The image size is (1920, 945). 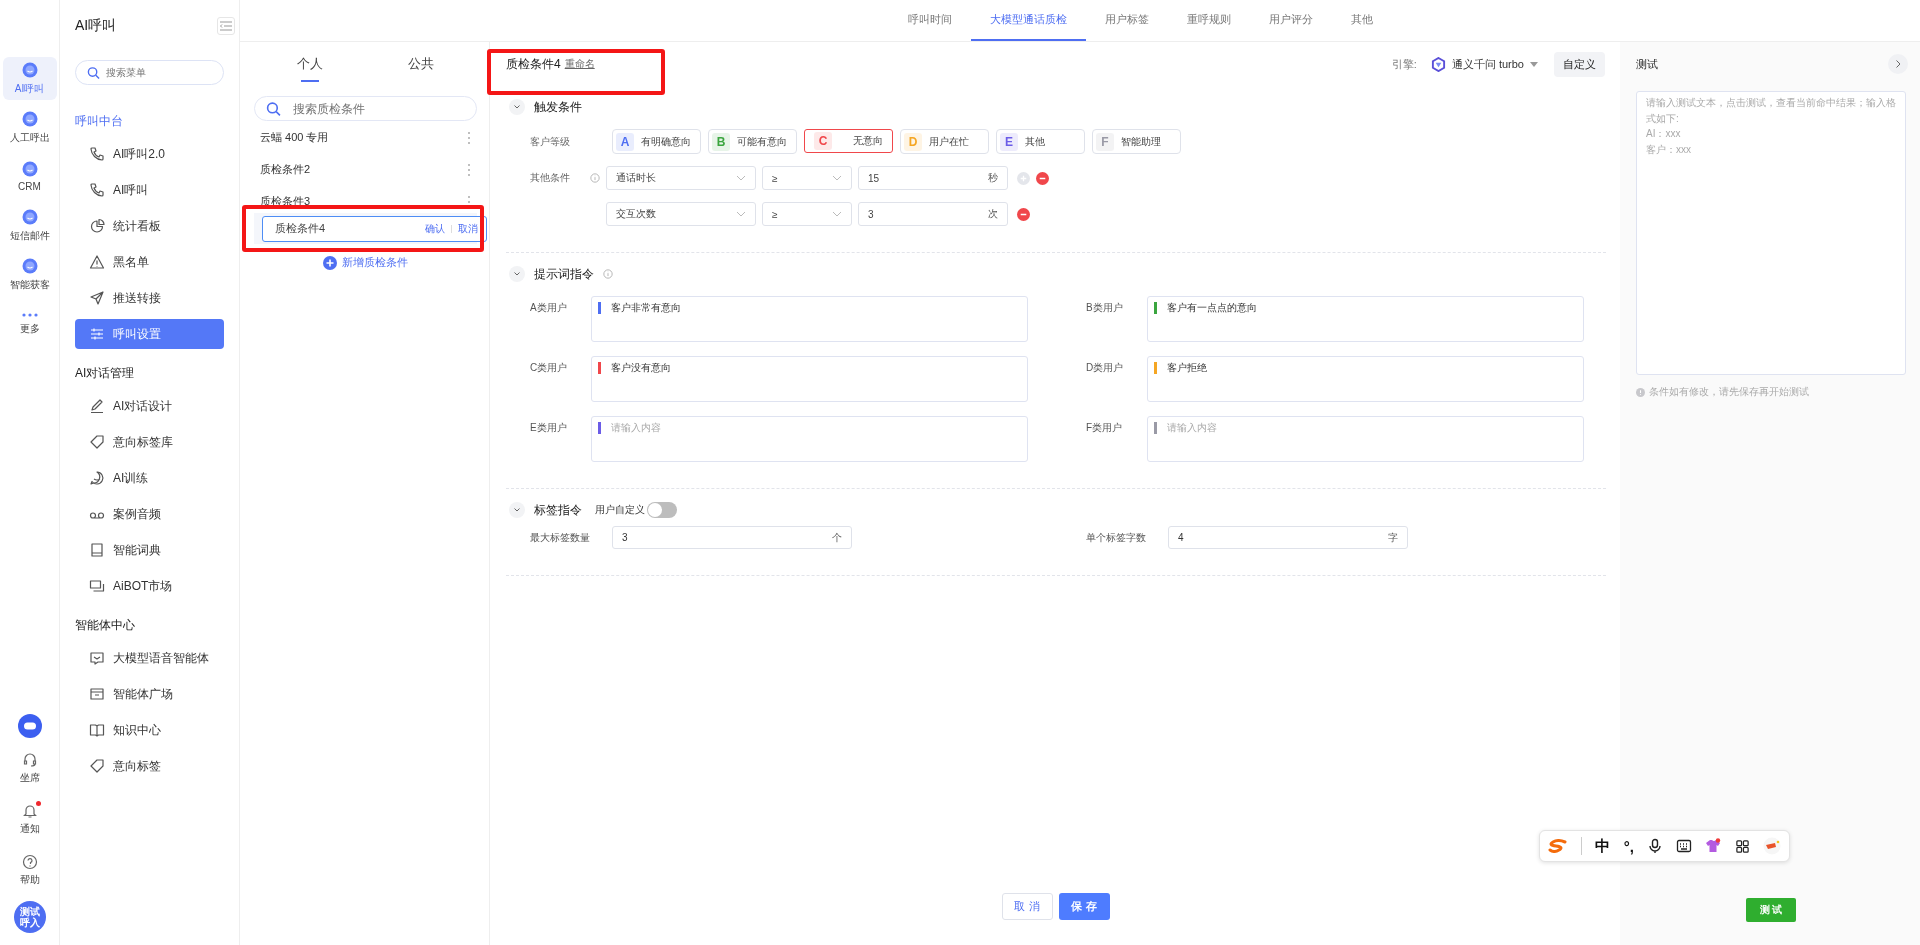 I want to click on confirm-link: 确认, so click(x=435, y=228).